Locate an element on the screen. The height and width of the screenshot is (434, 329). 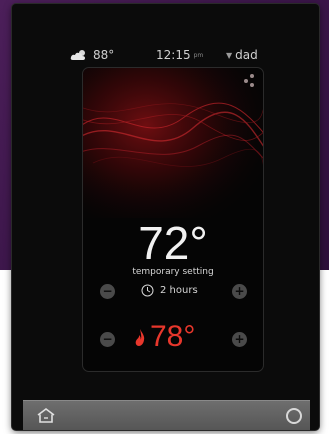
home-icon is located at coordinates (46, 415).